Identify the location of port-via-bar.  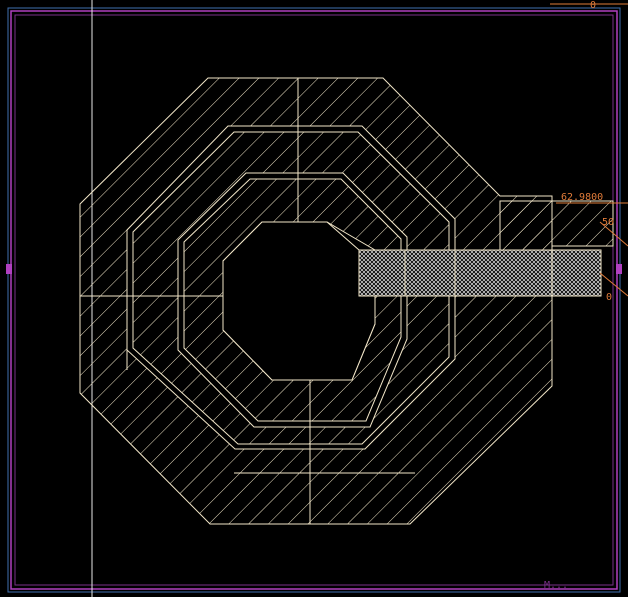
(480, 273).